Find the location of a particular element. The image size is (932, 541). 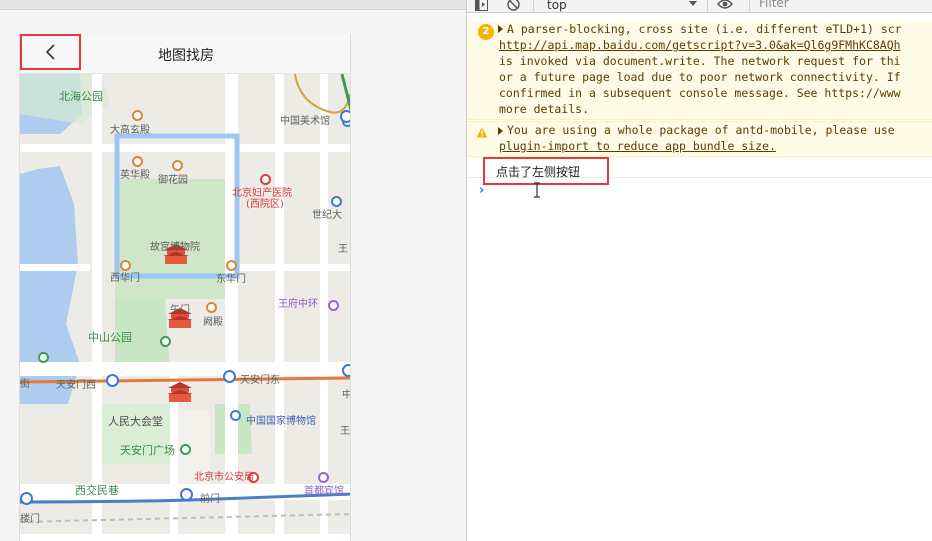

map-label: 御花园 is located at coordinates (173, 180).